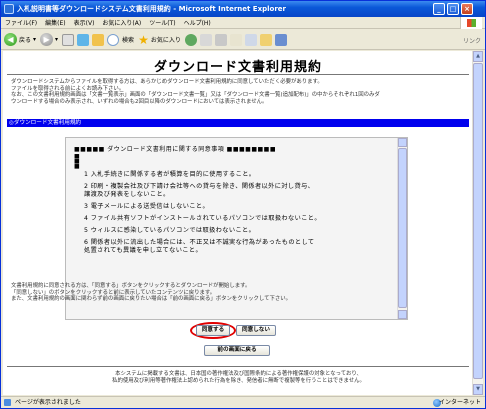 Image resolution: width=486 pixels, height=409 pixels. Describe the element at coordinates (238, 74) in the screenshot. I see `title-divider` at that location.